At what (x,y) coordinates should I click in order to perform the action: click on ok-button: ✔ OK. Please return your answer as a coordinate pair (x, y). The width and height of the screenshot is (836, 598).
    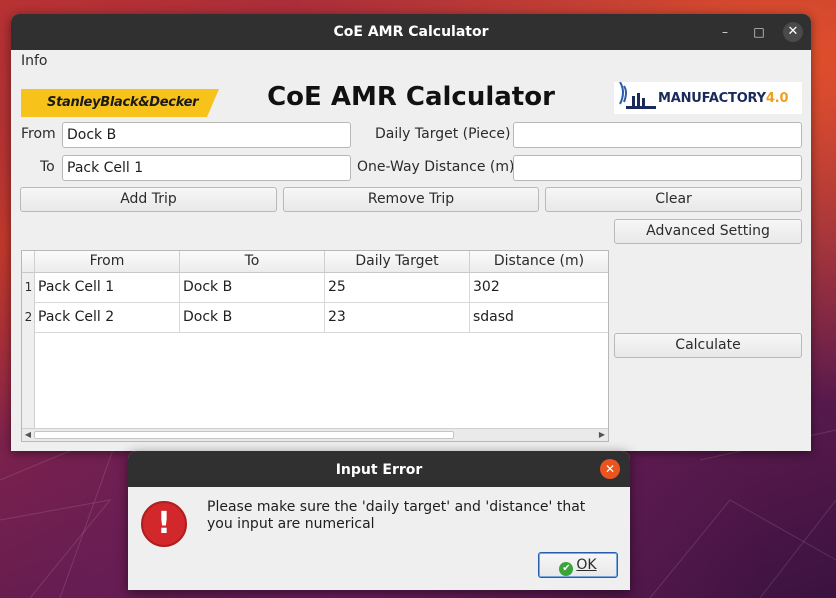
    Looking at the image, I should click on (578, 565).